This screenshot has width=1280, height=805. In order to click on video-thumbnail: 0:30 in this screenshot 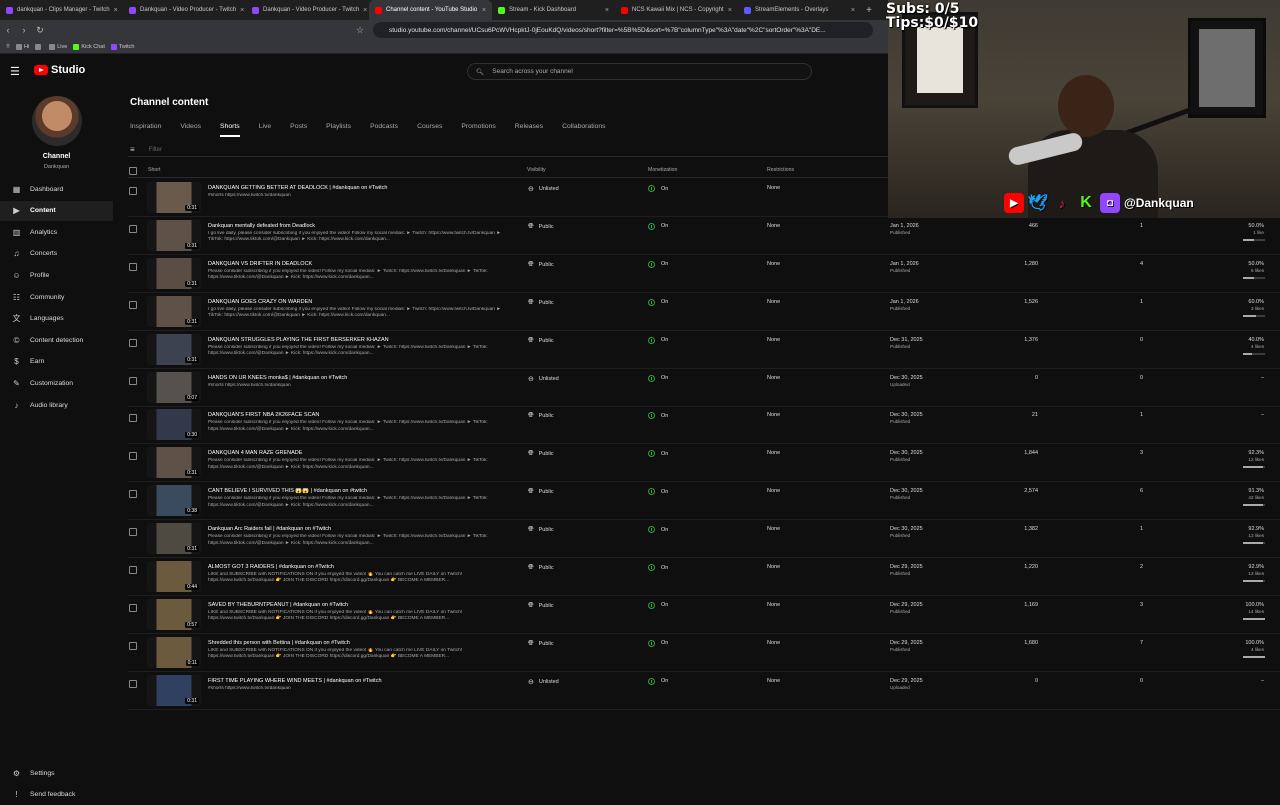, I will do `click(174, 425)`.